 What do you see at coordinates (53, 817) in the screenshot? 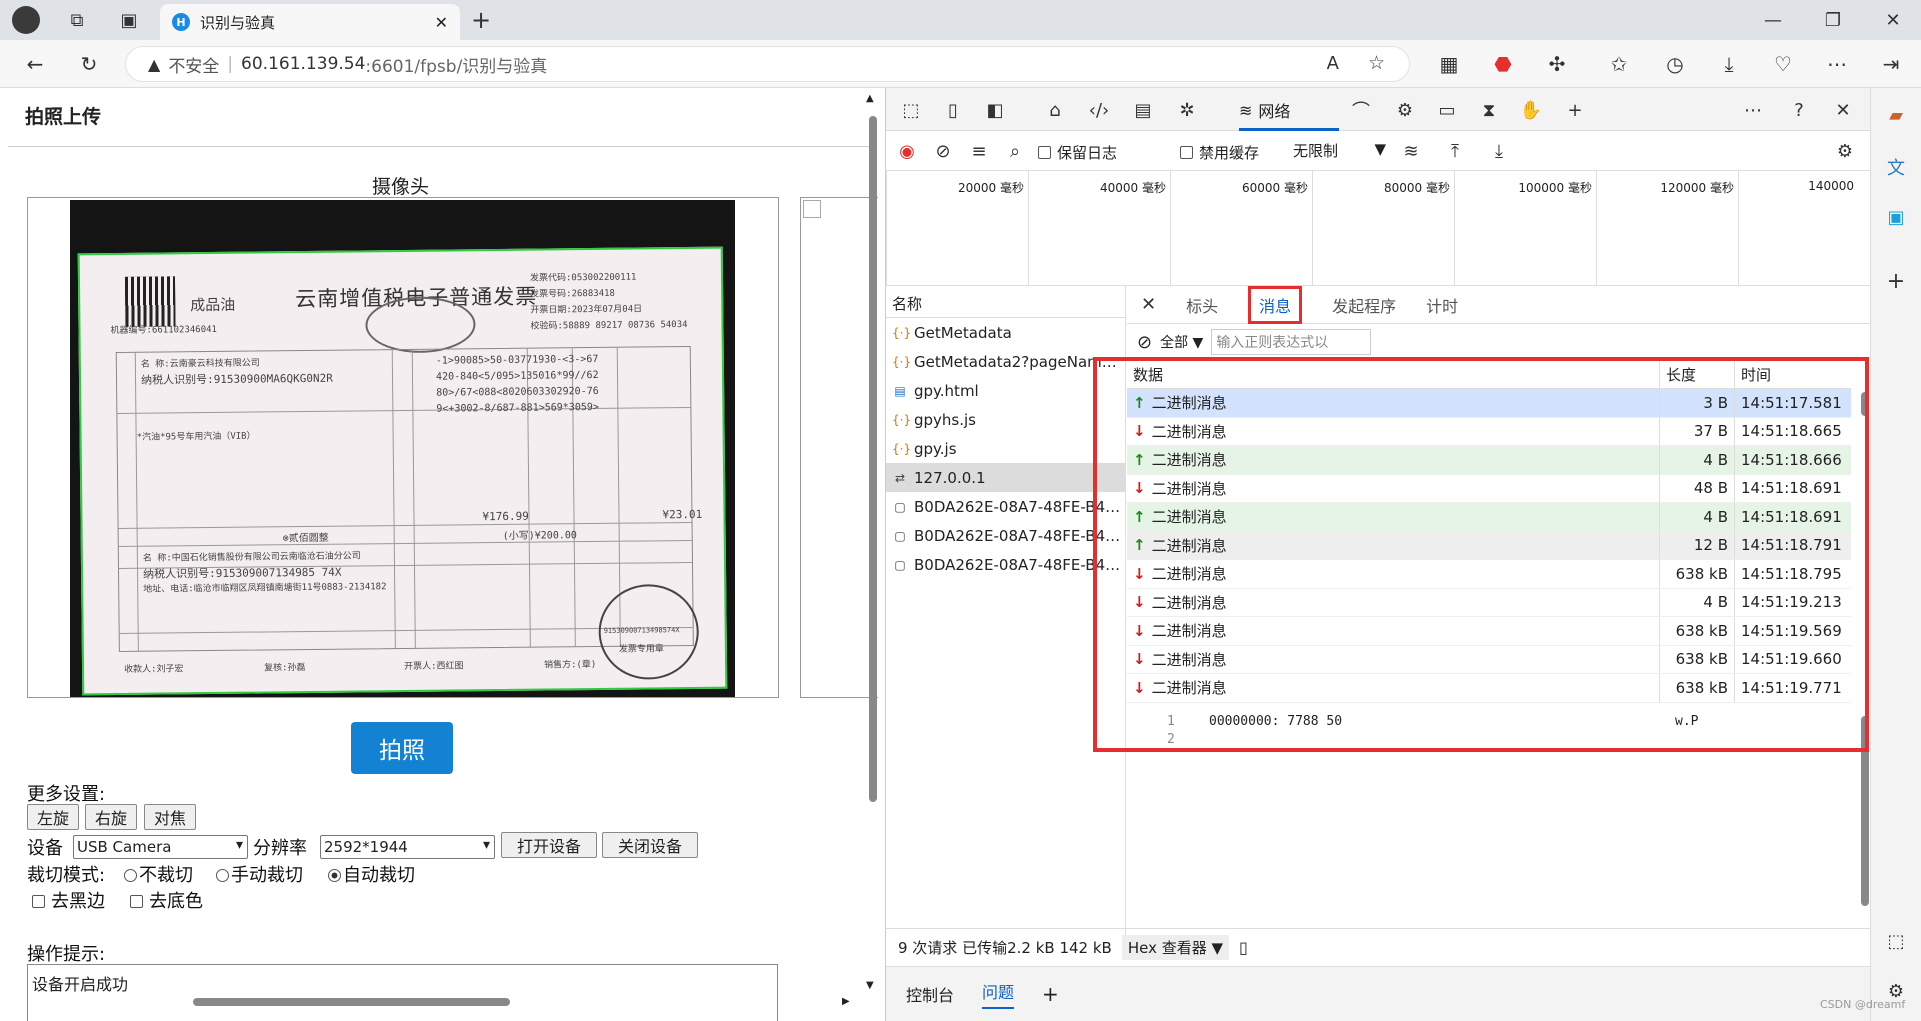
I see `rotate-left-button: 左旋` at bounding box center [53, 817].